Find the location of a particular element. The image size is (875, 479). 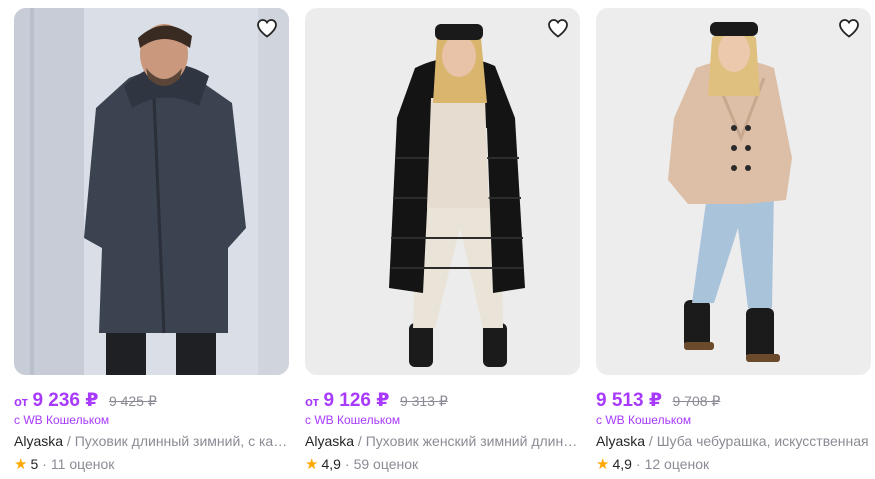

rating-row: ★ 4,9 · 12 оценок is located at coordinates (733, 464).